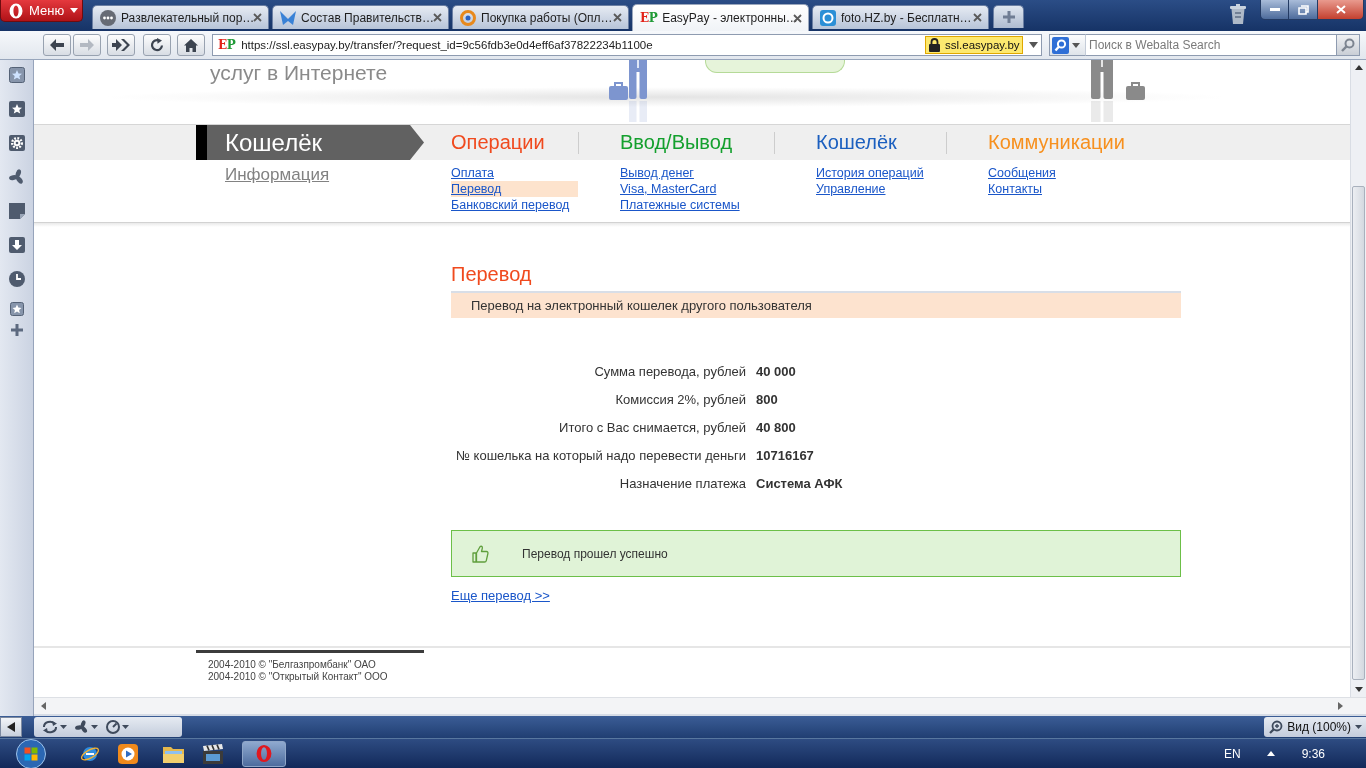  I want to click on menu-link: Оплата, so click(472, 173).